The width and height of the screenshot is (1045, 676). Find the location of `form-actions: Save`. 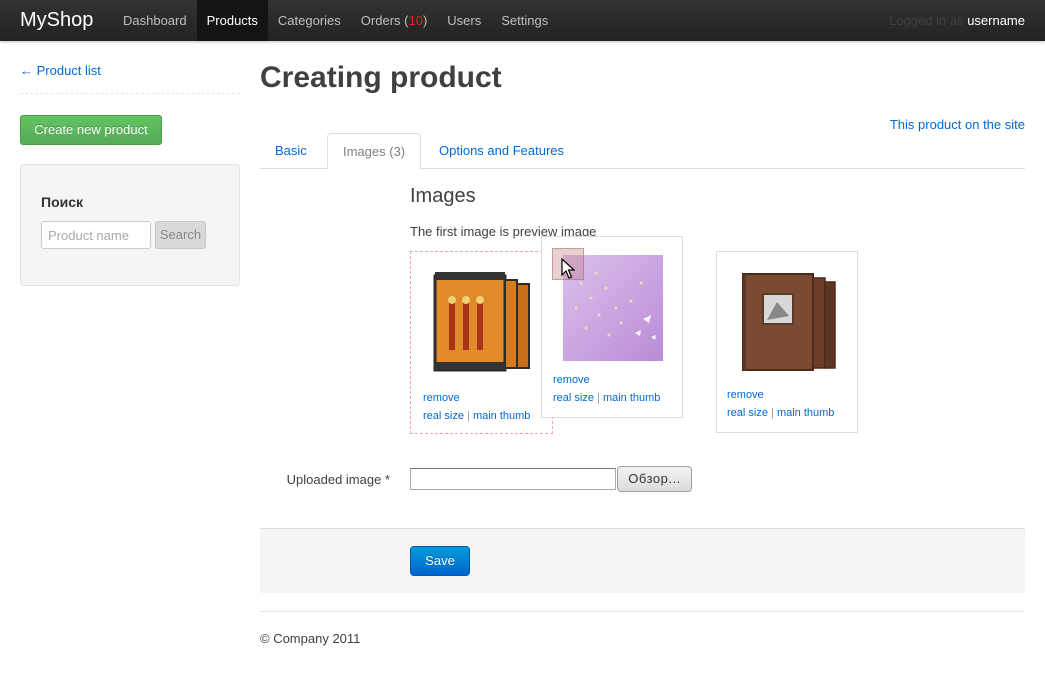

form-actions: Save is located at coordinates (642, 560).